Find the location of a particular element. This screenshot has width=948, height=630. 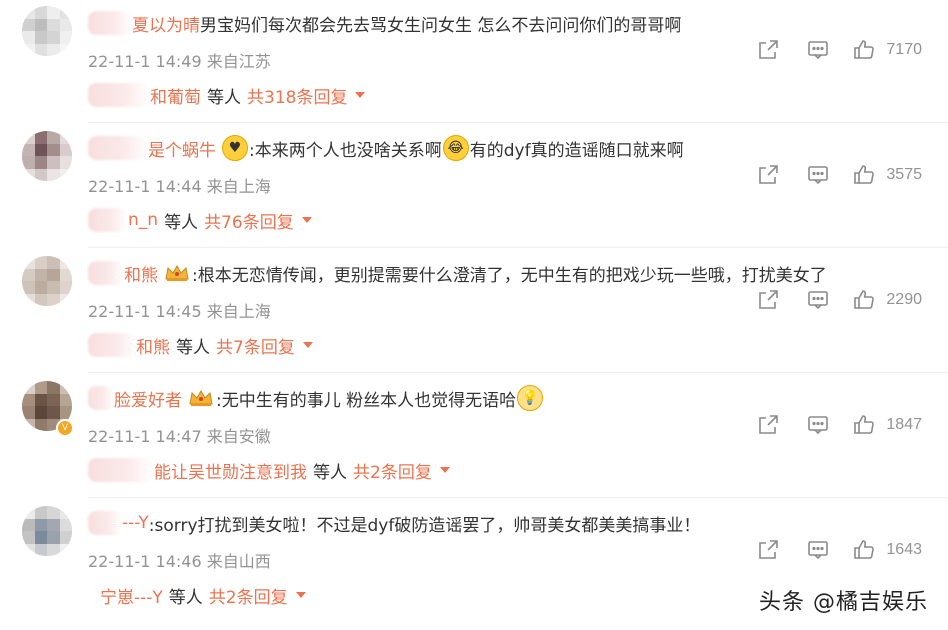

replies-summary: 和葡萄 等人 共318条回复 is located at coordinates (227, 95).